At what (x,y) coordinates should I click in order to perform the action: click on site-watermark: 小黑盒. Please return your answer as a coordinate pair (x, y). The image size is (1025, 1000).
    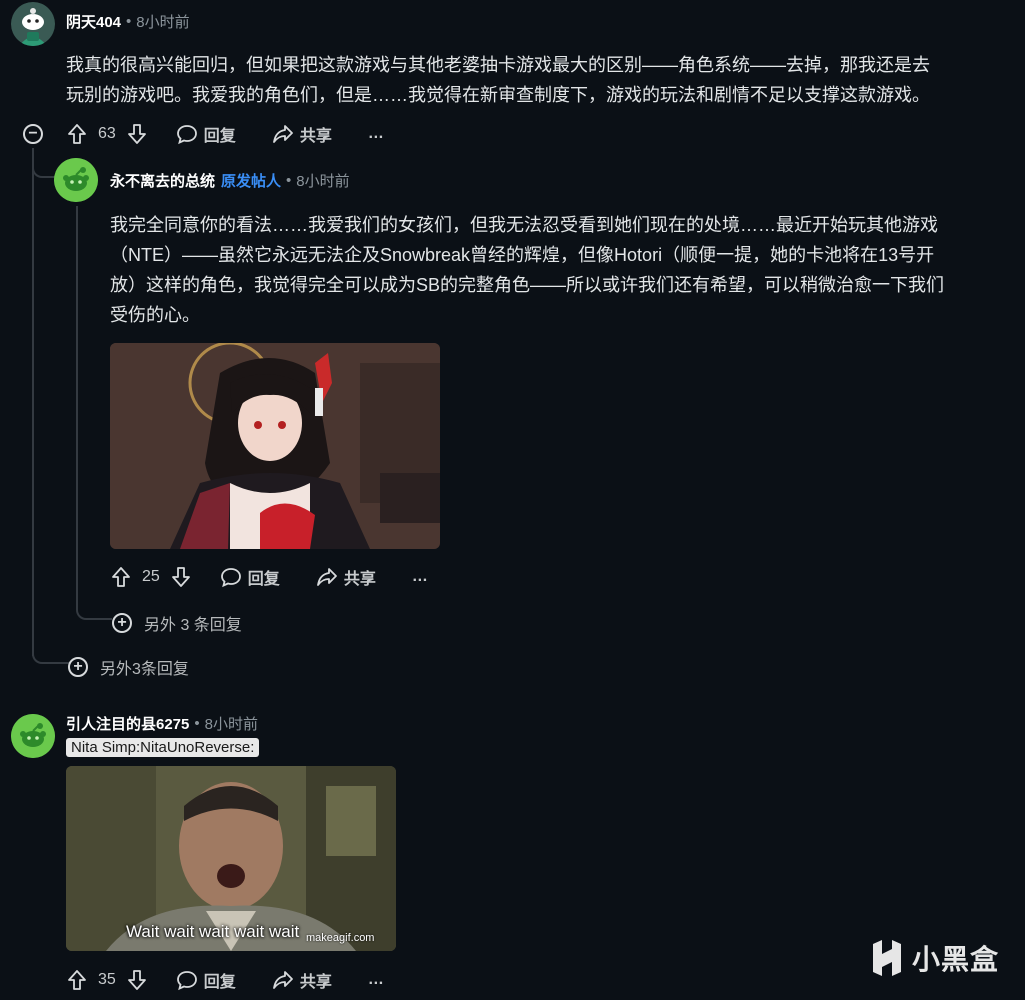
    Looking at the image, I should click on (934, 958).